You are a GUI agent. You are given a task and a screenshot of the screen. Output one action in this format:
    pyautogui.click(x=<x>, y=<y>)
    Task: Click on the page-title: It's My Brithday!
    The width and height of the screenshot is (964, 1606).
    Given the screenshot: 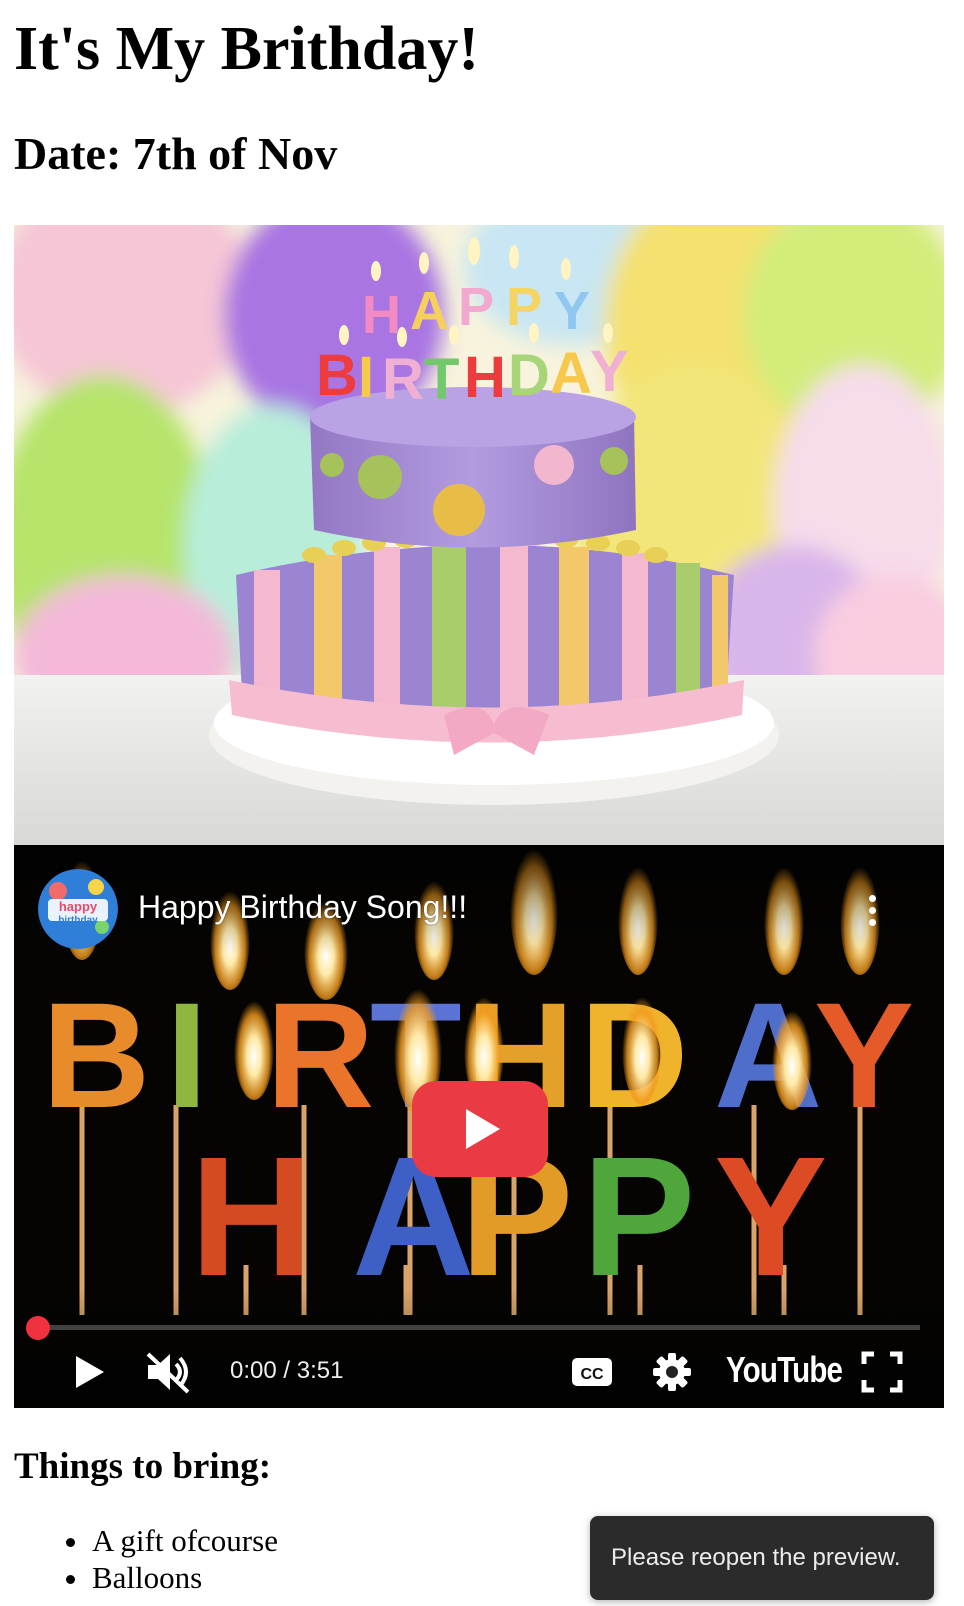 What is the action you would take?
    pyautogui.click(x=246, y=49)
    